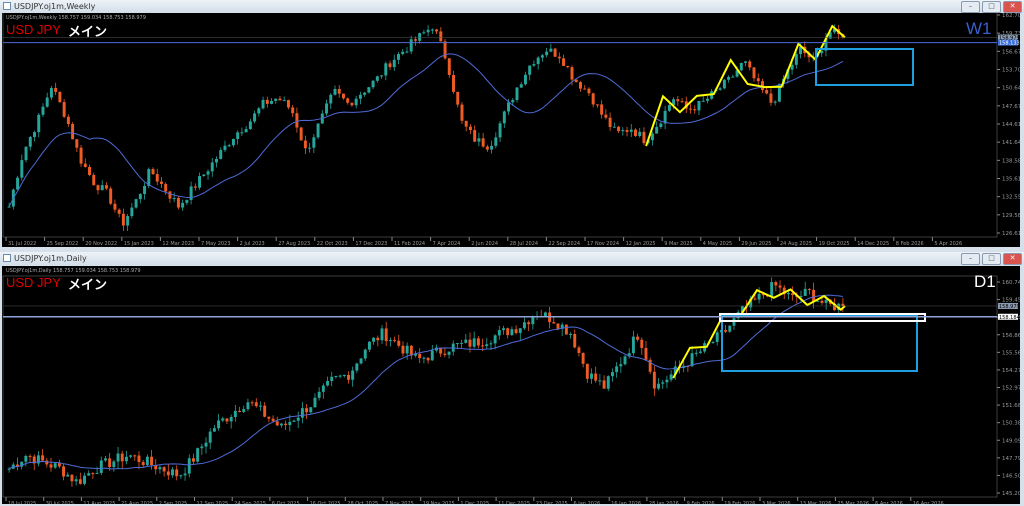  Describe the element at coordinates (816, 502) in the screenshot. I see `date-tick-label: 13 Mar 2026` at that location.